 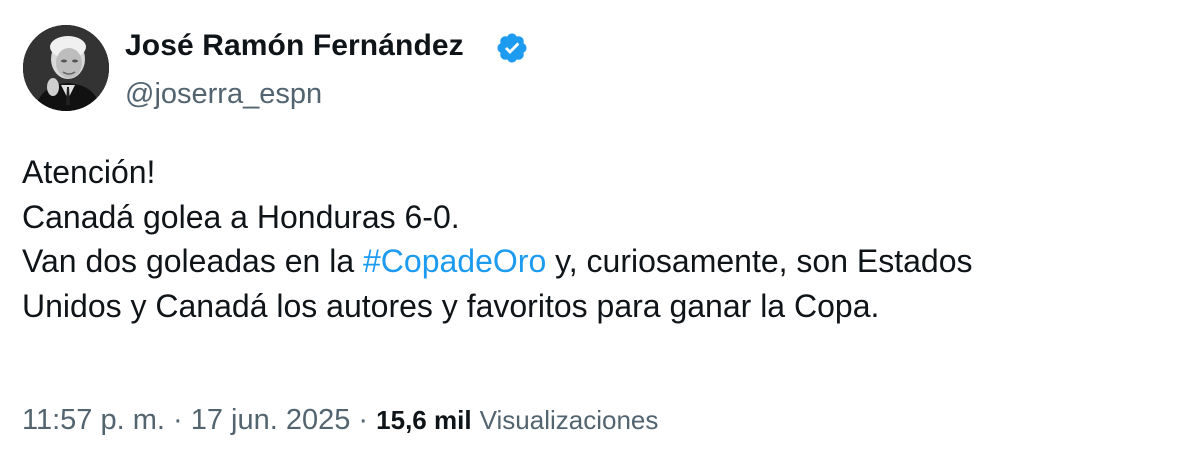 What do you see at coordinates (192, 261) in the screenshot?
I see `tweet-line-3-start: Van dos goleadas en la` at bounding box center [192, 261].